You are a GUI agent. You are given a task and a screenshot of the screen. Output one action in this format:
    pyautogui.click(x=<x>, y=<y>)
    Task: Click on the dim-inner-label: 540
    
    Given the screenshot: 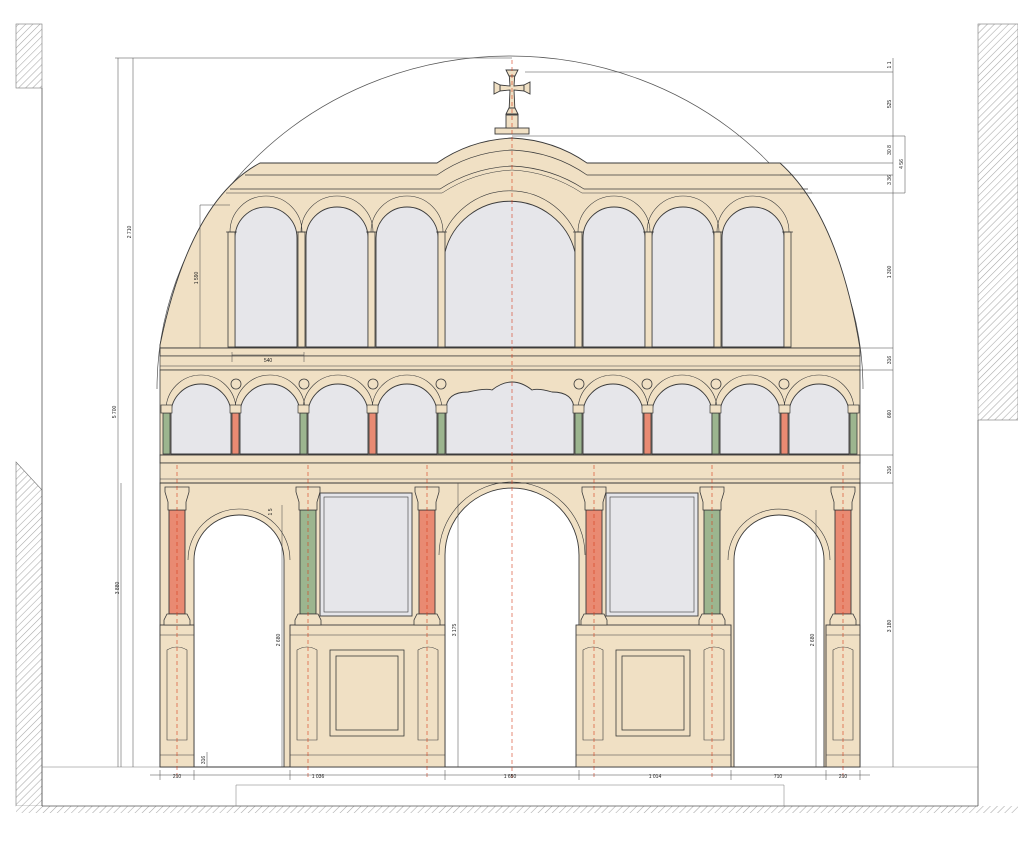 What is the action you would take?
    pyautogui.click(x=268, y=361)
    